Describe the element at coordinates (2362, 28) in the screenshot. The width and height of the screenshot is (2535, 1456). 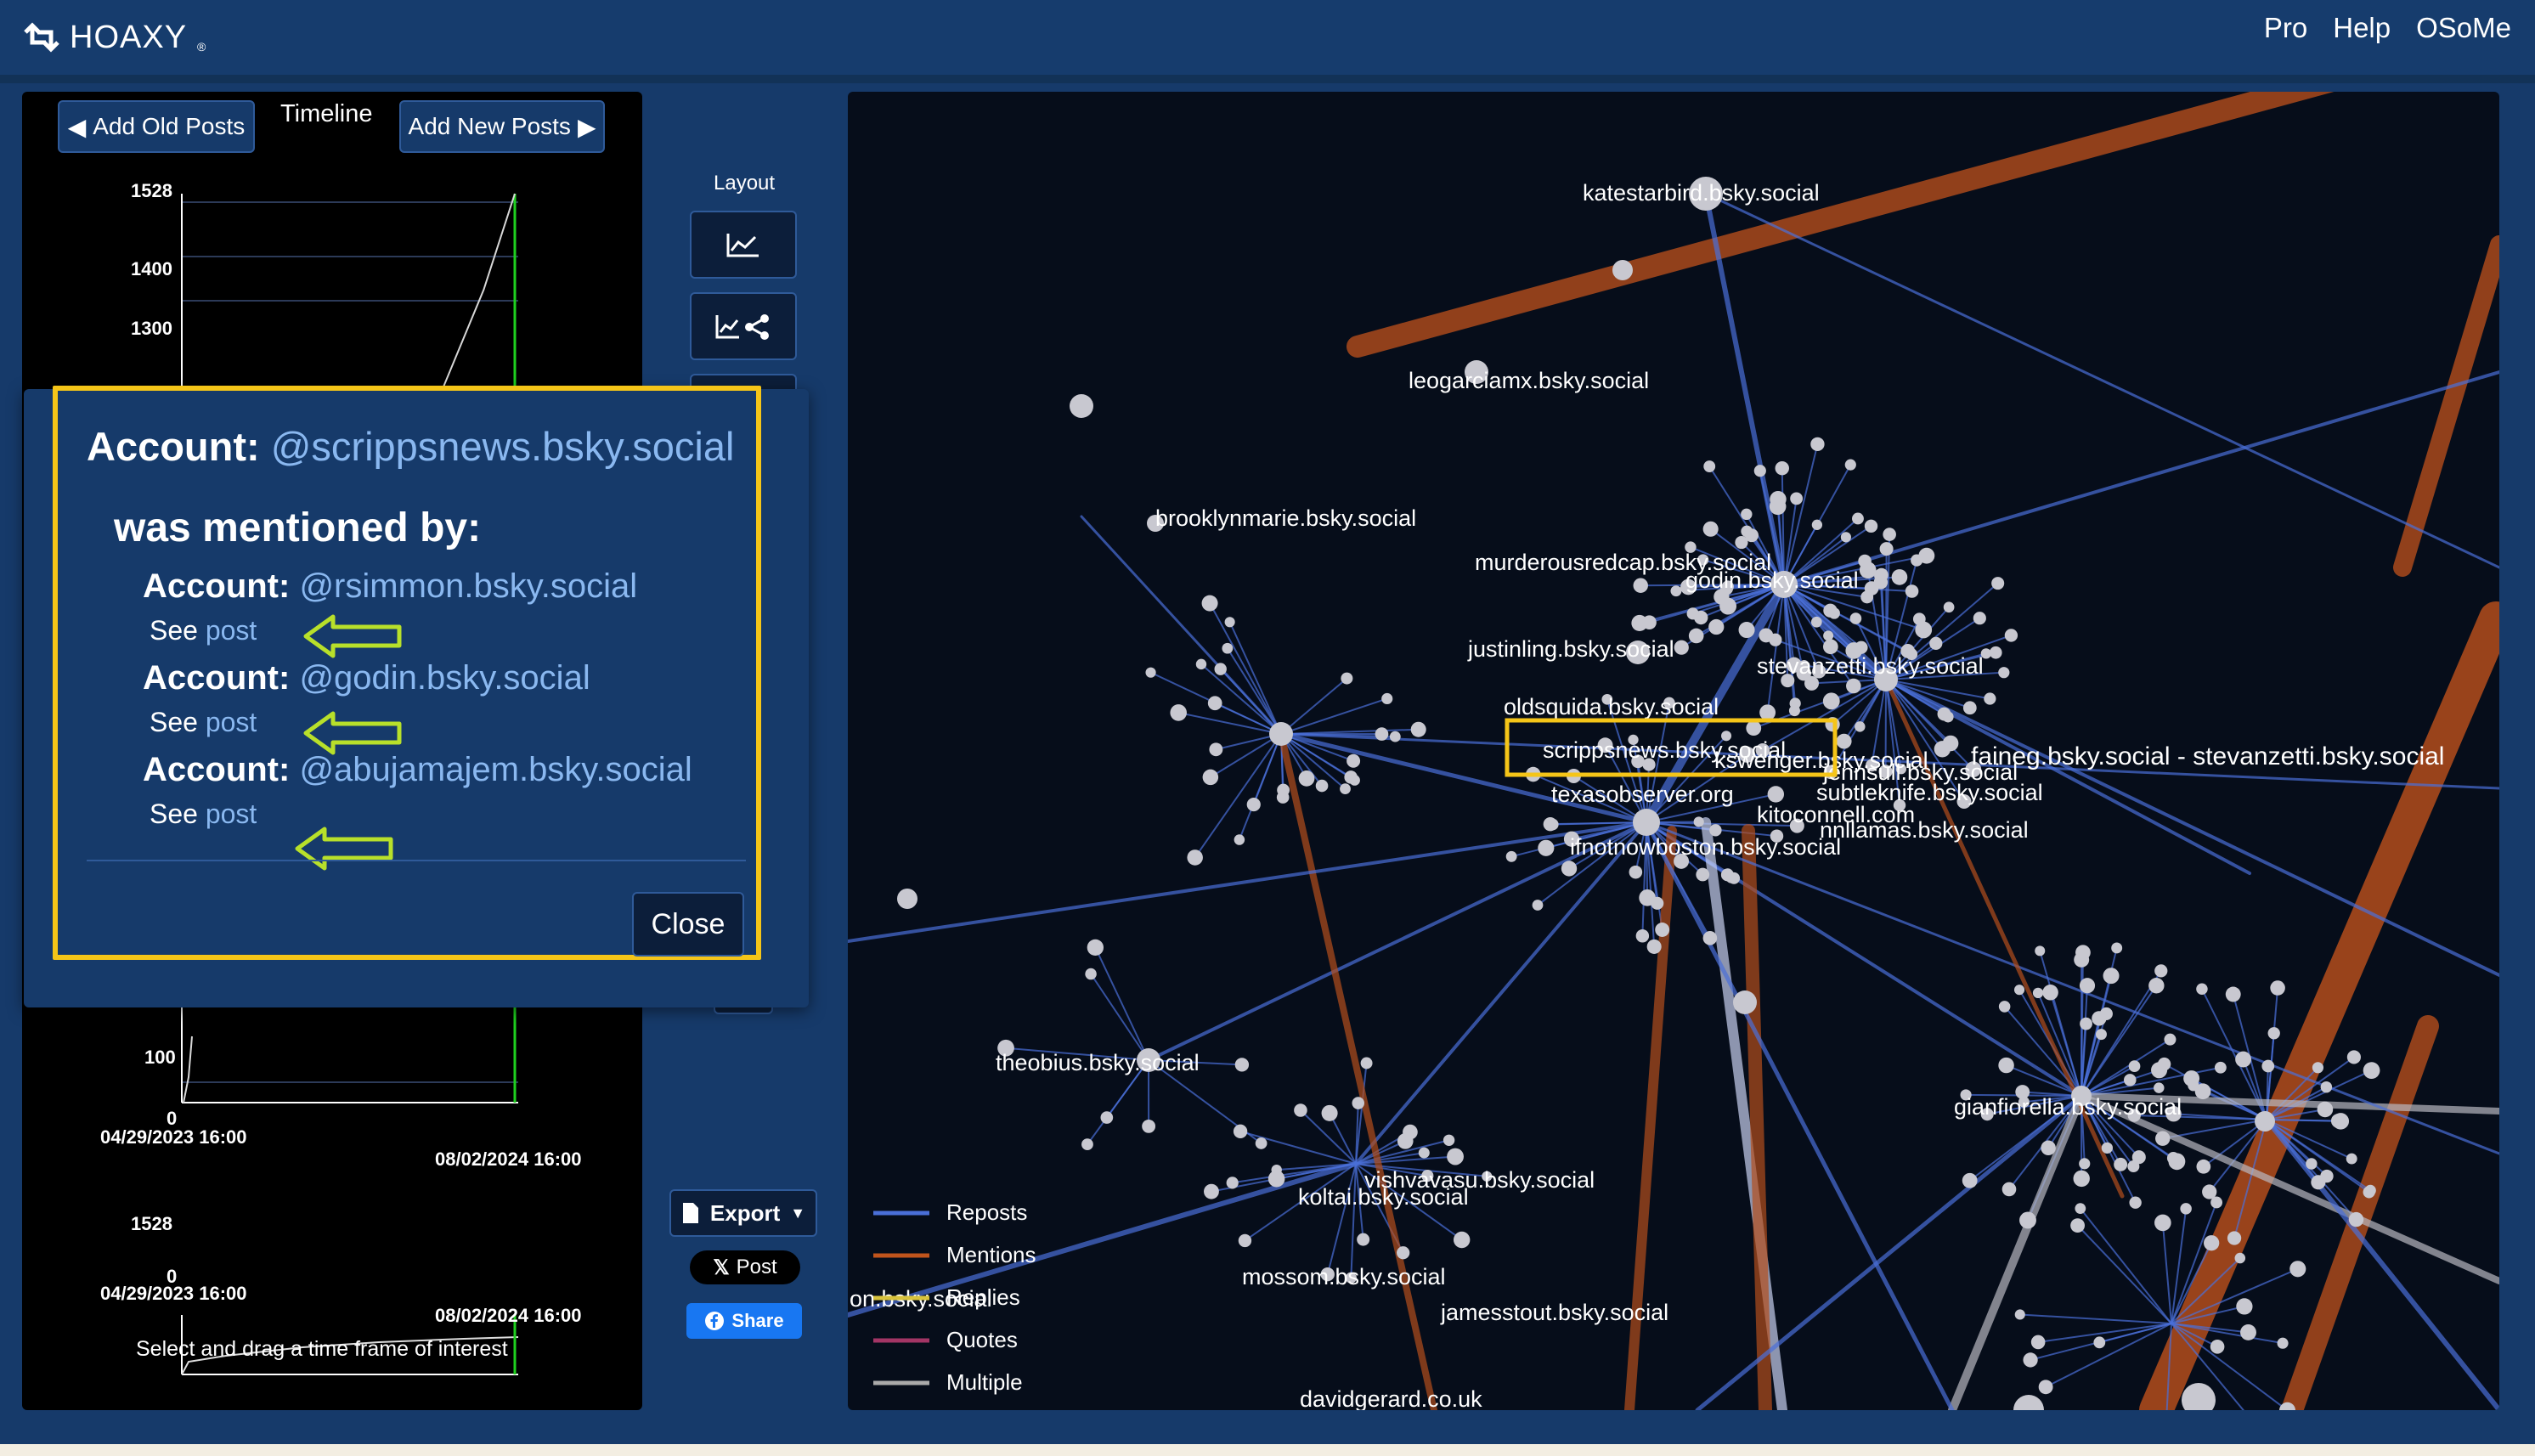
I see `nav-help-link: Help` at that location.